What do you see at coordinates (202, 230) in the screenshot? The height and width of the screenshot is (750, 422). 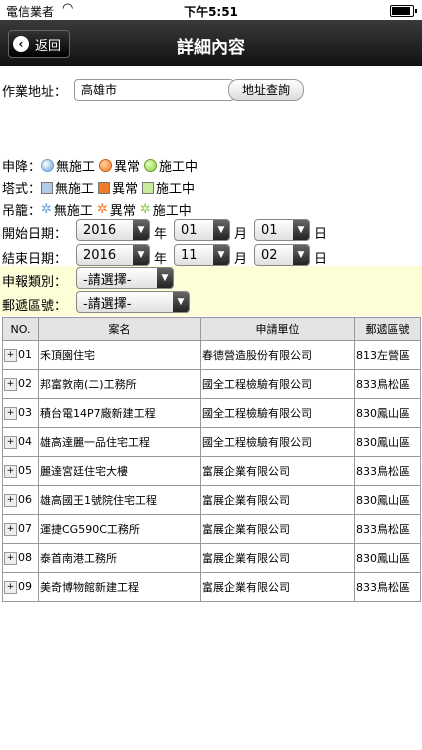 I see `start-month-select: 01 ▼` at bounding box center [202, 230].